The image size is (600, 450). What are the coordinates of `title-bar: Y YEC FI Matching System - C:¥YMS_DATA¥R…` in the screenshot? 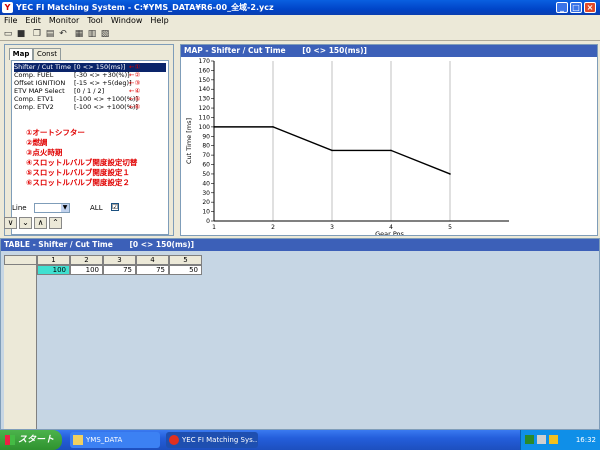 It's located at (300, 7).